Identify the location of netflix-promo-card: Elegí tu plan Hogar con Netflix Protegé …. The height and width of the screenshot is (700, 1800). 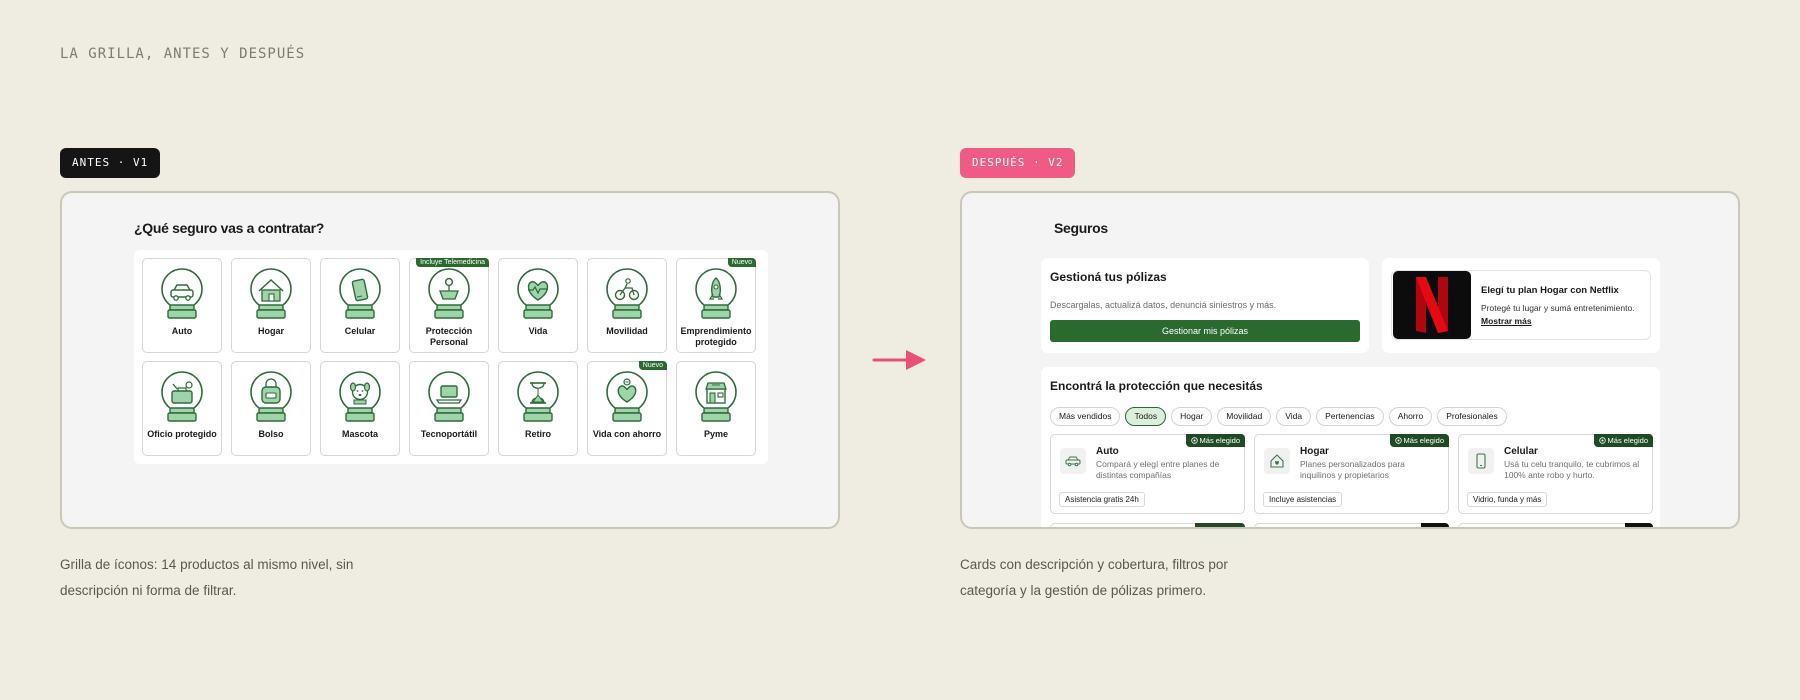
(1521, 305).